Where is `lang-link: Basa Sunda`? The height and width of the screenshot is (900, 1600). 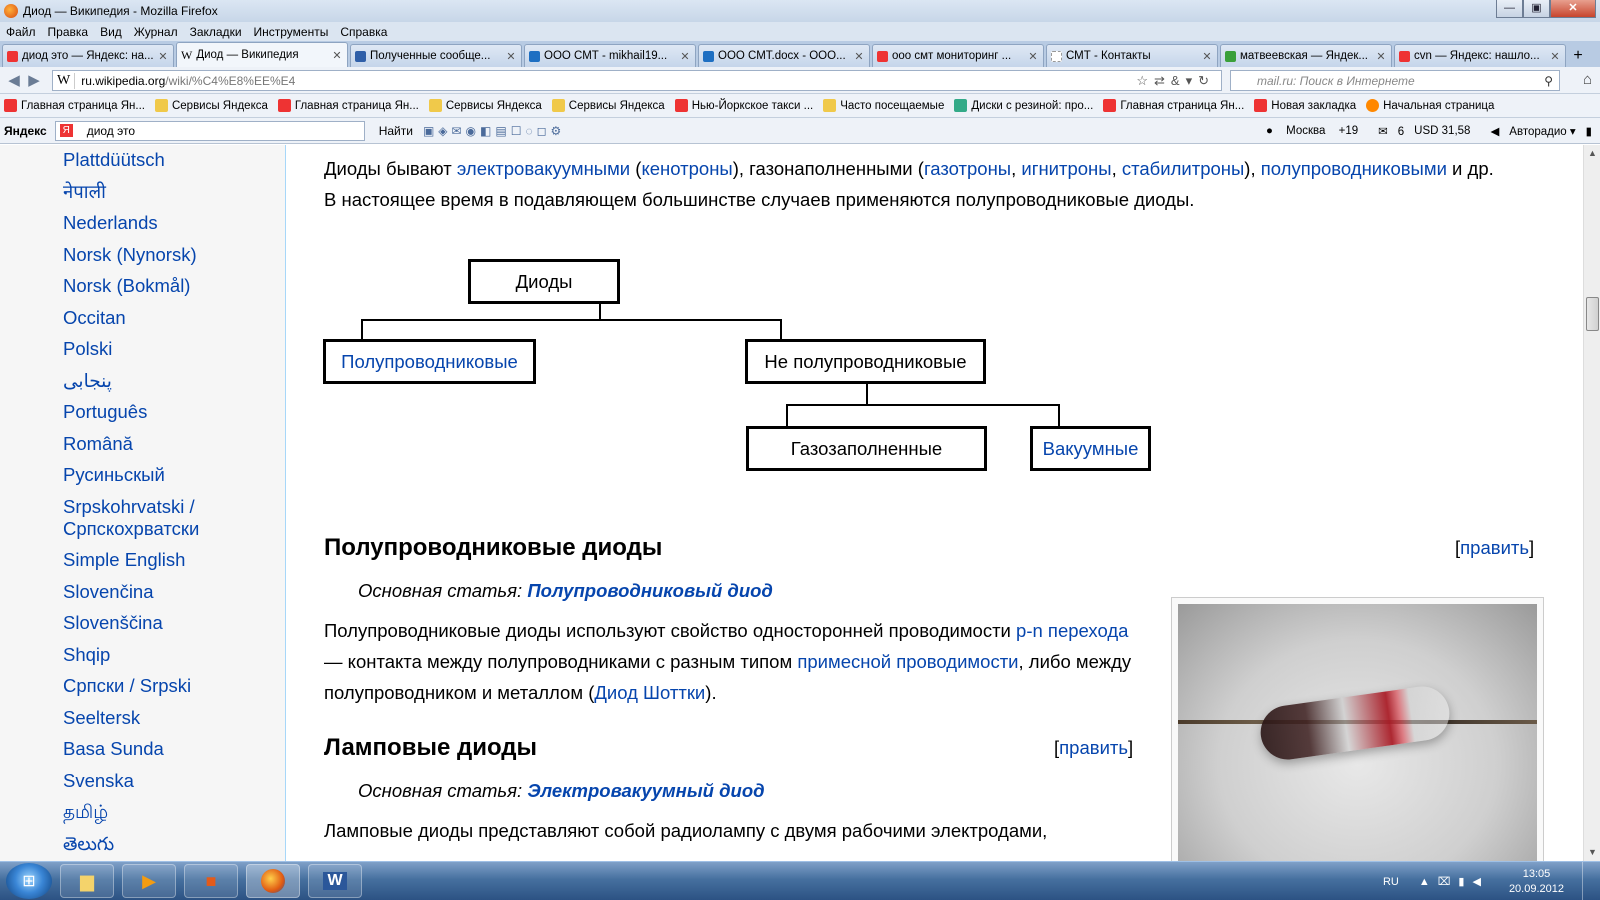
lang-link: Basa Sunda is located at coordinates (143, 749).